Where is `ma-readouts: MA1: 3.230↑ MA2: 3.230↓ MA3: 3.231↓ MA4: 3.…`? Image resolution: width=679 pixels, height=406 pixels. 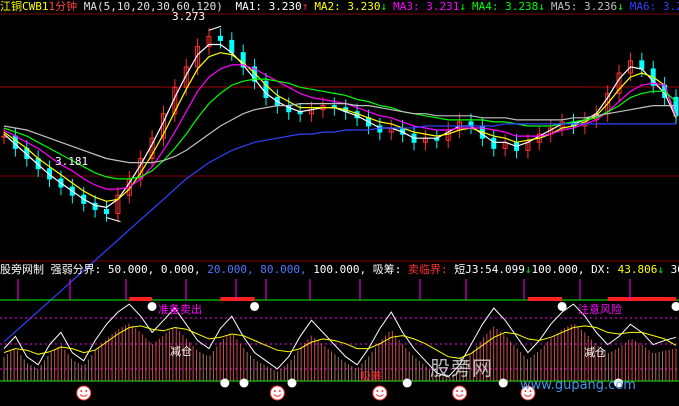 ma-readouts: MA1: 3.230↑ MA2: 3.230↓ MA3: 3.231↓ MA4: 3.… is located at coordinates (454, 6).